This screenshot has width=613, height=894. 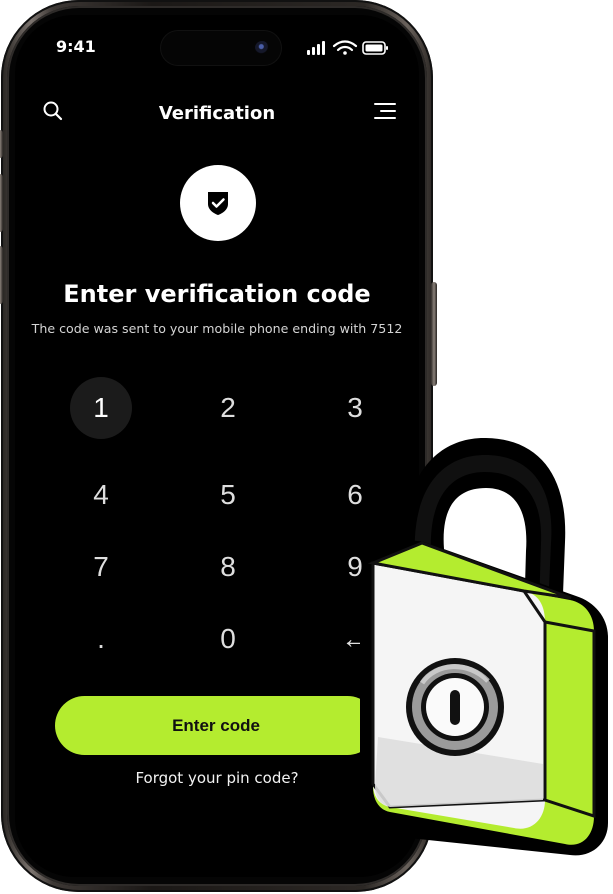 What do you see at coordinates (345, 47) in the screenshot?
I see `wifi-icon` at bounding box center [345, 47].